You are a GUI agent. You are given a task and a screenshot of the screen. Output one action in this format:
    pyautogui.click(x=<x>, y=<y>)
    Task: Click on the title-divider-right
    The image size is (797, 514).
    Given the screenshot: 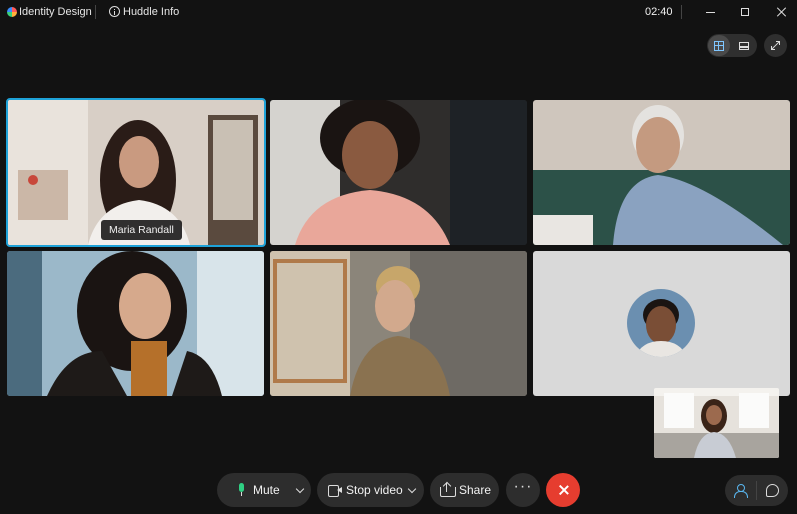 What is the action you would take?
    pyautogui.click(x=681, y=12)
    